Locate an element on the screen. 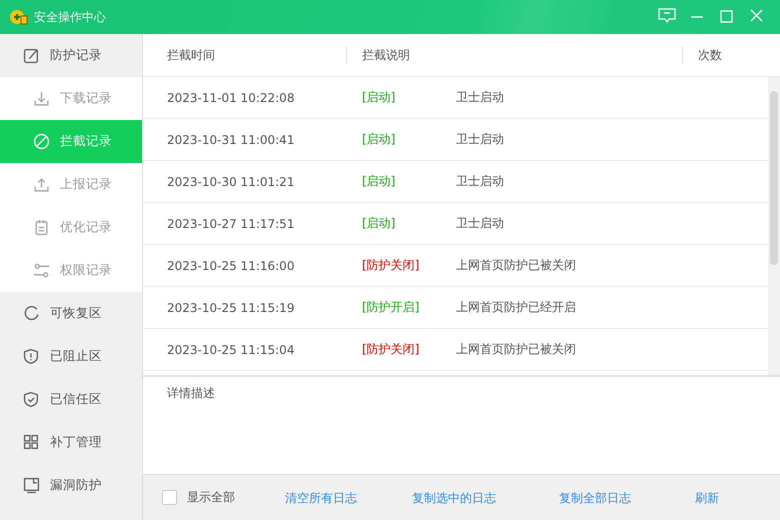  window-title: 安全操作中心 is located at coordinates (70, 17).